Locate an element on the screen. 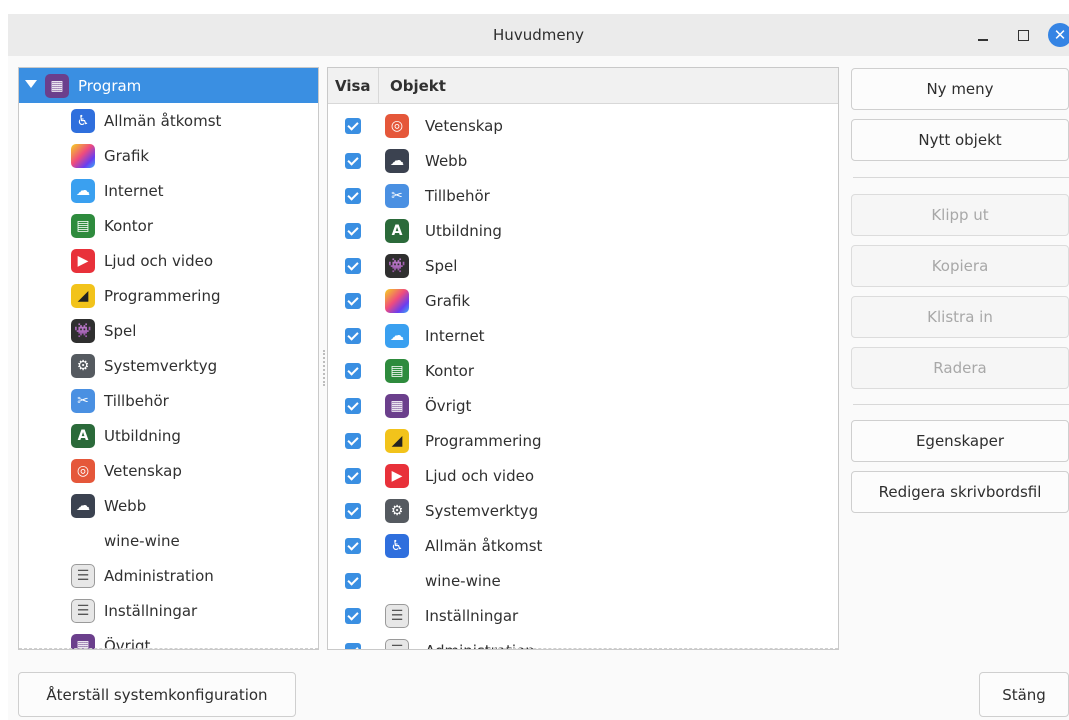 The image size is (1069, 720). accessories-icon: ✂ is located at coordinates (397, 195).